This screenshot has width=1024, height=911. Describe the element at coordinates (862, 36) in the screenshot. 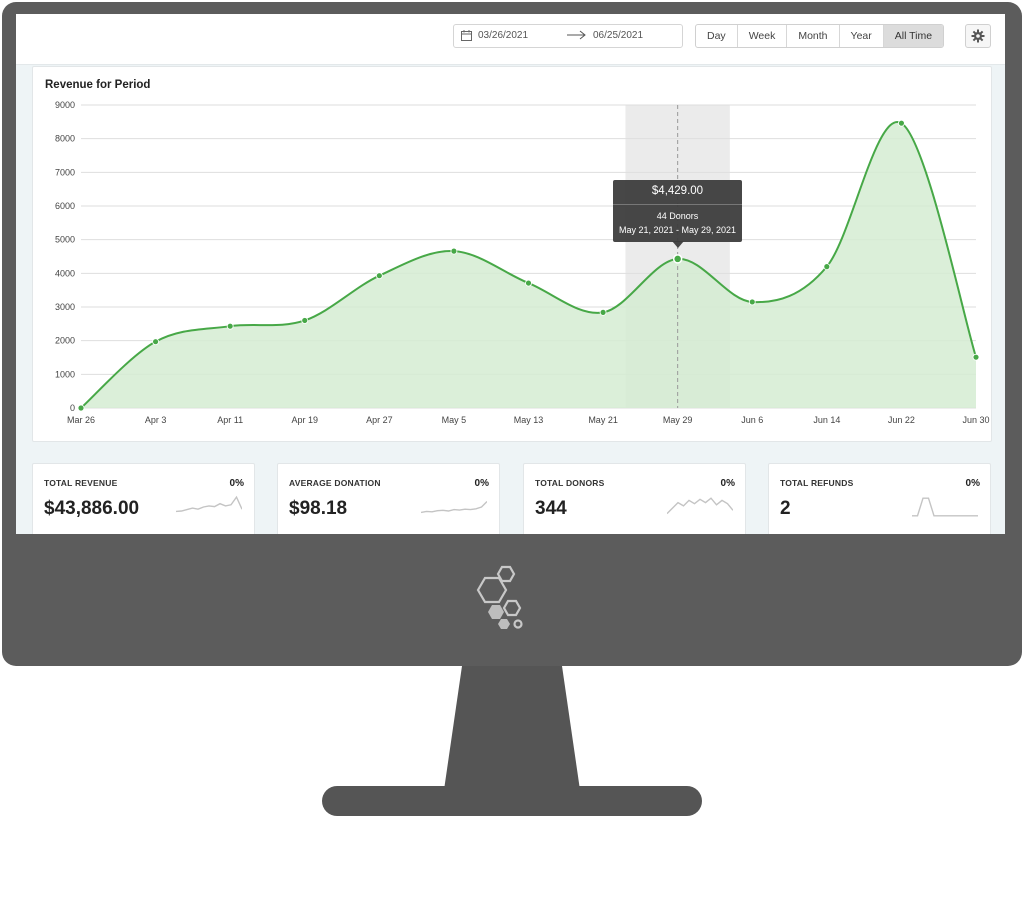

I see `period-year-button: Year` at that location.